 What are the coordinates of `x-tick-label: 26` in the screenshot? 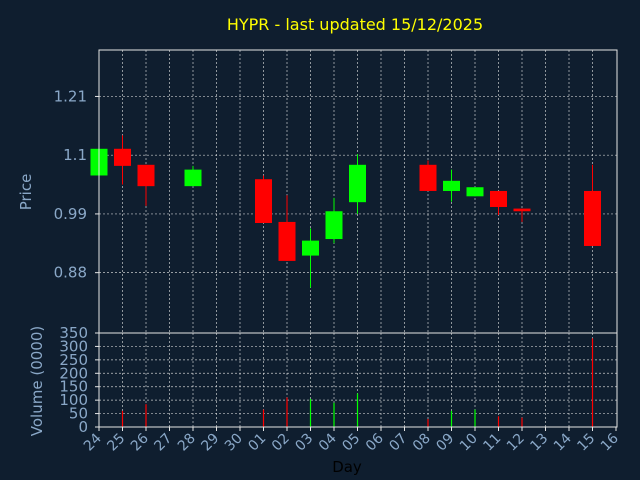 It's located at (140, 442).